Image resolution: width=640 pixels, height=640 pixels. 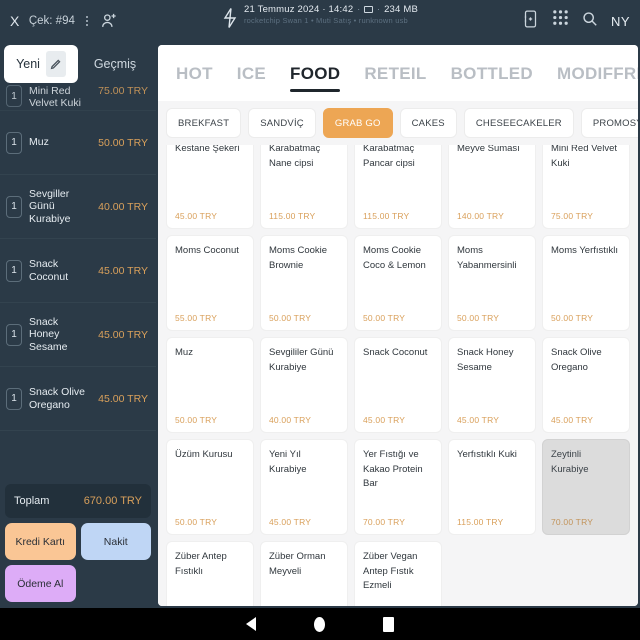 I want to click on session-status-line: 21 Temmuz 2024 · 14:42 · · 234 MB, so click(x=331, y=9).